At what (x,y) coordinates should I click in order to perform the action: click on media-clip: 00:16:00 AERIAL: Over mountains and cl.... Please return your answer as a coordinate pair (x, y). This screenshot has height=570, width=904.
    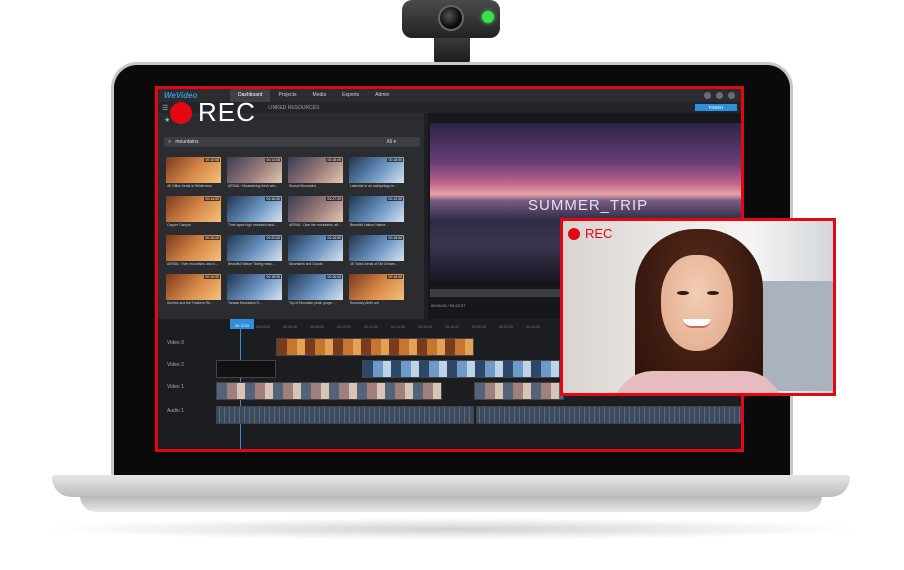
    Looking at the image, I should click on (193, 251).